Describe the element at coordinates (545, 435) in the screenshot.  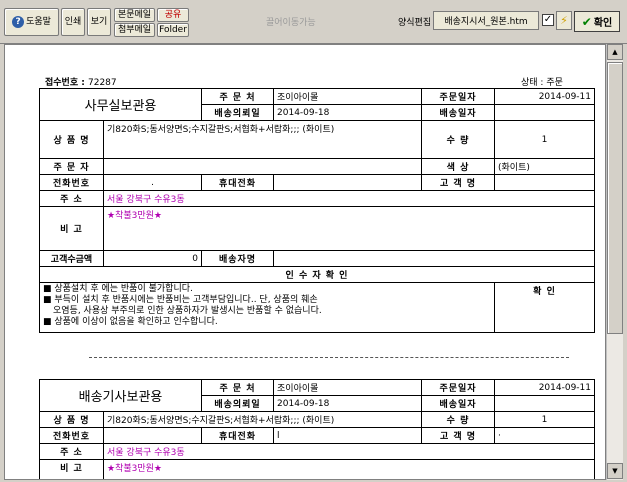
I see `form2-customer-name: ·` at that location.